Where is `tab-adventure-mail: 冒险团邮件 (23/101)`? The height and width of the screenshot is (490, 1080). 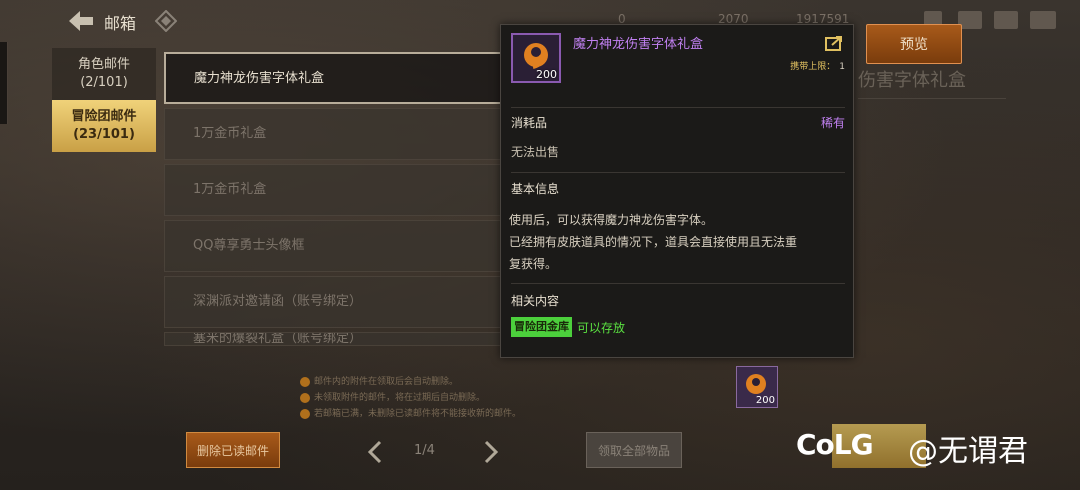
tab-adventure-mail: 冒险团邮件 (23/101) is located at coordinates (104, 126).